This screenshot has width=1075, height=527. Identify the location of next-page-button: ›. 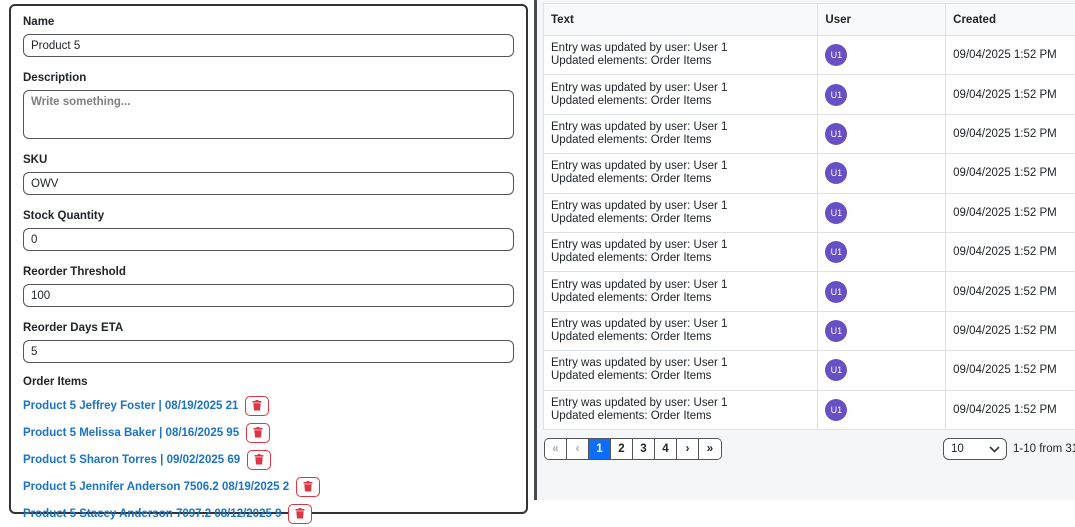
(688, 449).